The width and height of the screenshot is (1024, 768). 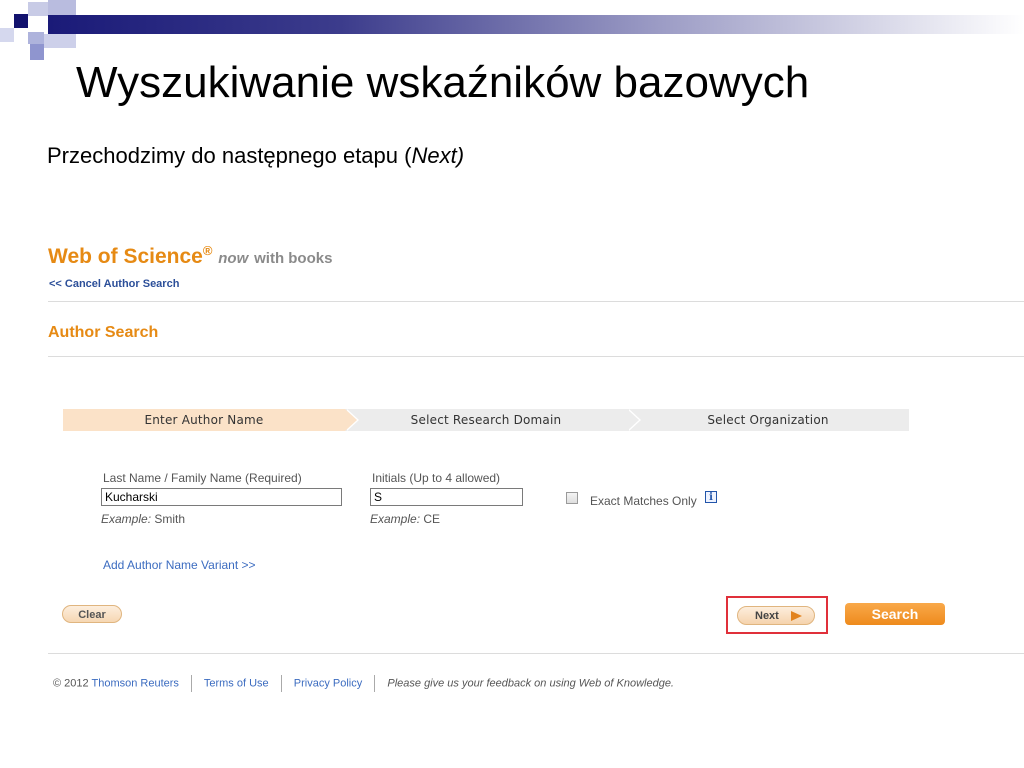 I want to click on terms-of-use-link: Terms of Use, so click(x=236, y=683).